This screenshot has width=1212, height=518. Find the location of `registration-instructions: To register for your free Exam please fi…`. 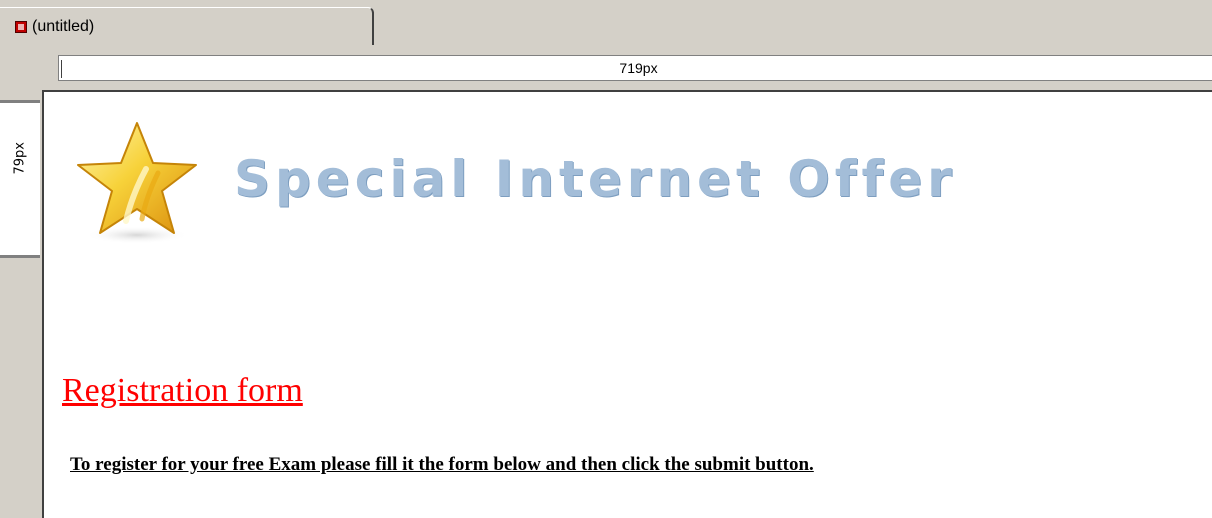

registration-instructions: To register for your free Exam please fi… is located at coordinates (442, 464).